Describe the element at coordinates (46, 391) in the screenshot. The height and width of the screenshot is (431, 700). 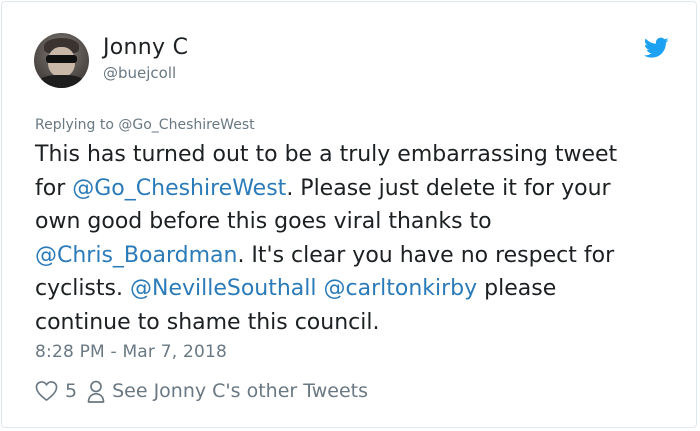
I see `heart-icon` at that location.